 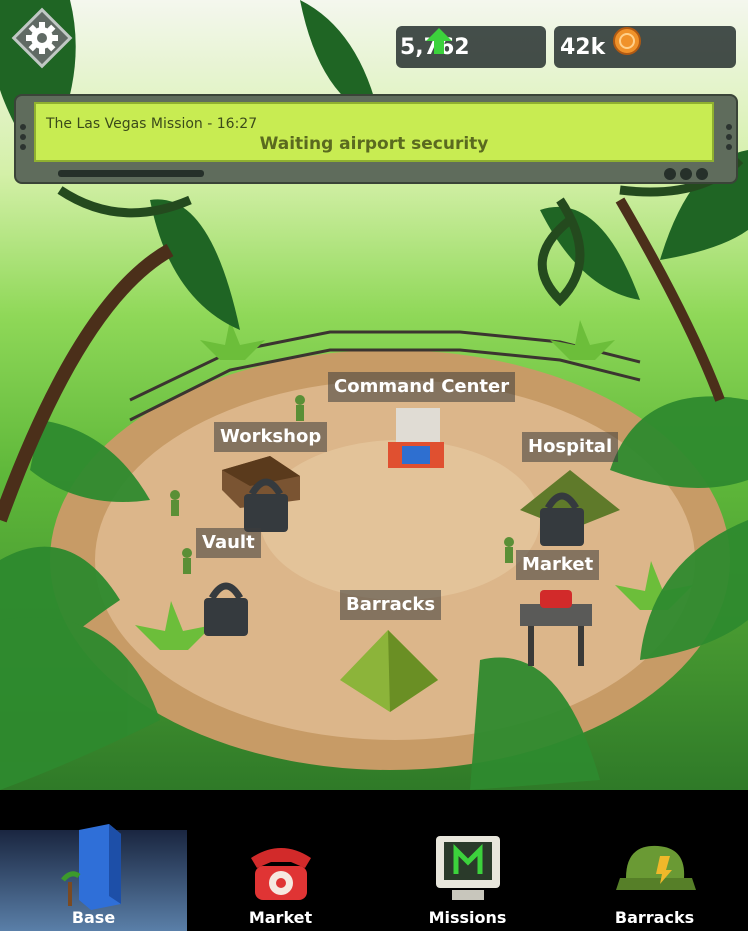 I want to click on building-label-command-center: Command Center, so click(x=422, y=387).